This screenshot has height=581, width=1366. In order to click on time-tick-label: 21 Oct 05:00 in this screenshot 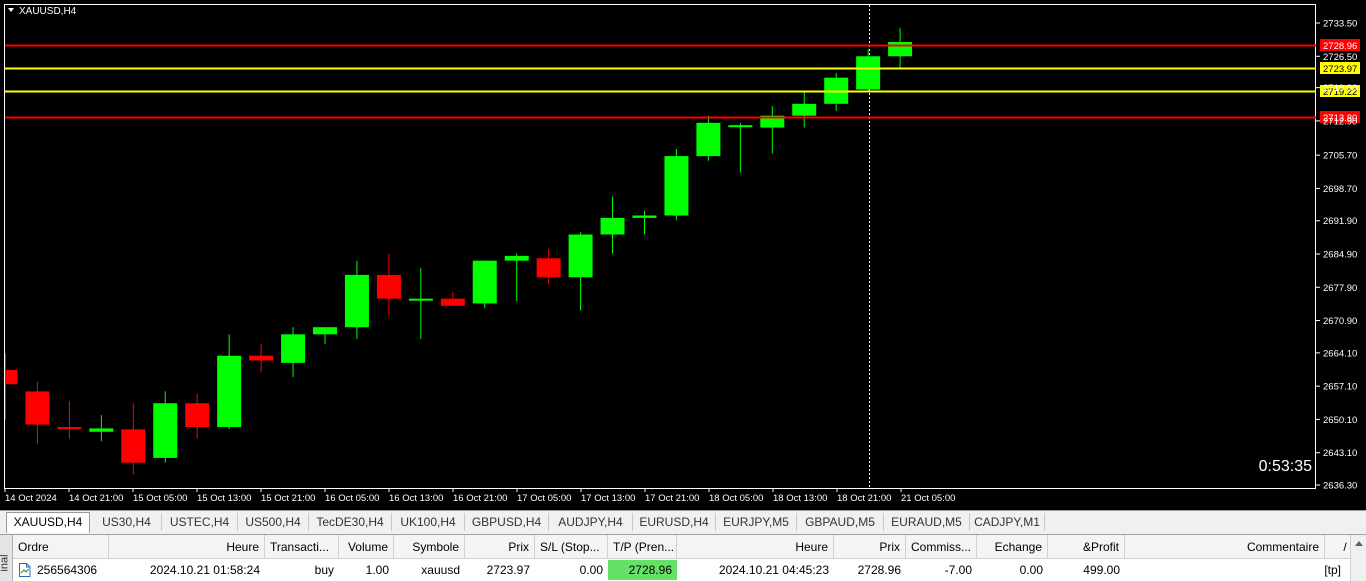, I will do `click(928, 498)`.